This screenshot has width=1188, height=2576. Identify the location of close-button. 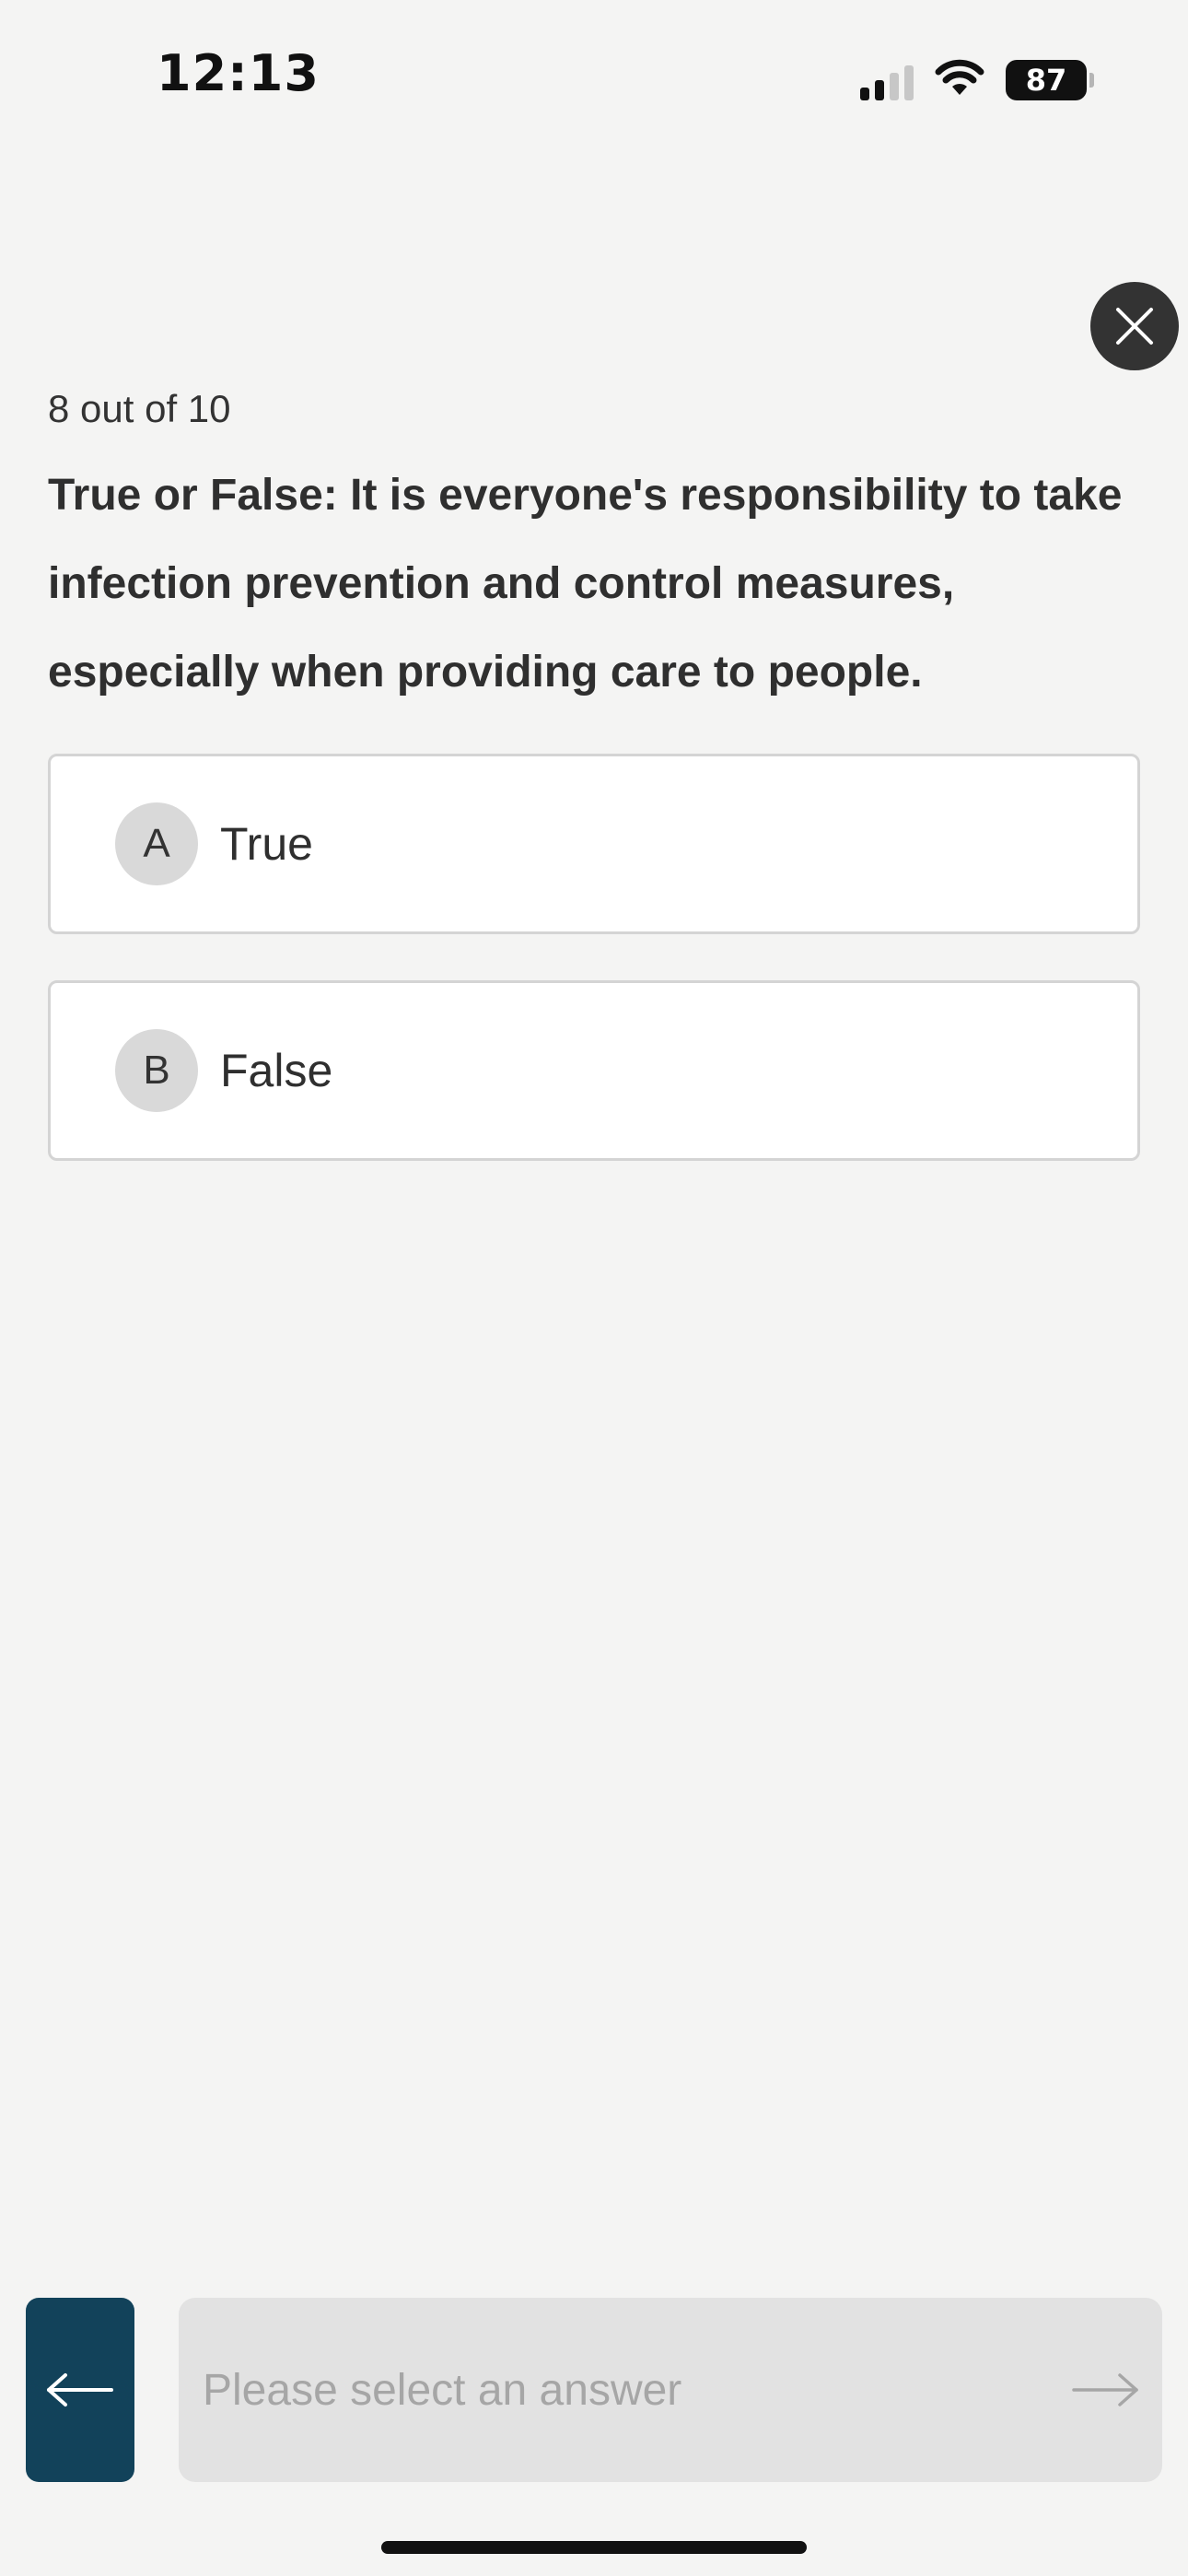
(1134, 326).